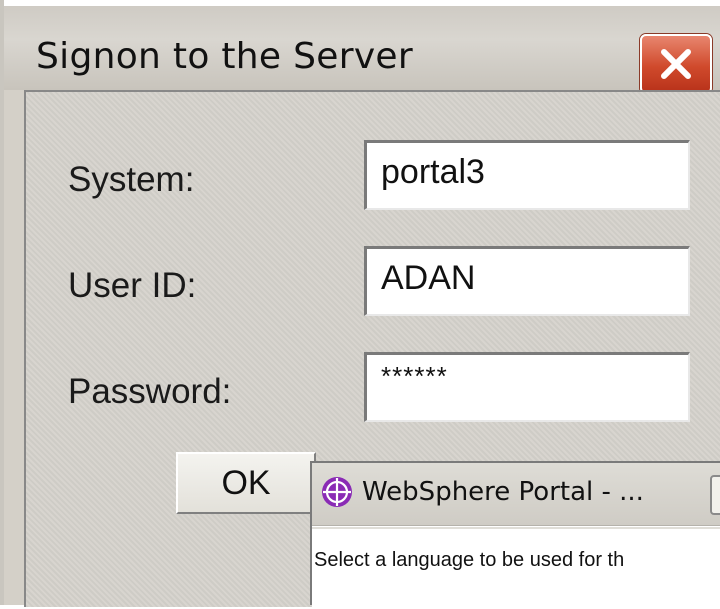  Describe the element at coordinates (527, 387) in the screenshot. I see `password-input: ******` at that location.